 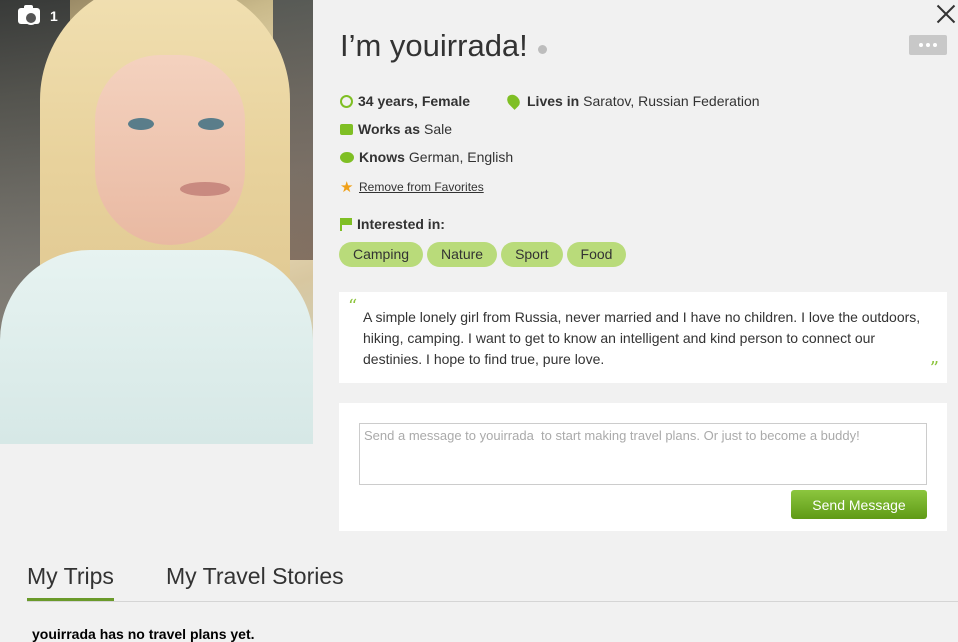 What do you see at coordinates (596, 254) in the screenshot?
I see `interest-tag: Food` at bounding box center [596, 254].